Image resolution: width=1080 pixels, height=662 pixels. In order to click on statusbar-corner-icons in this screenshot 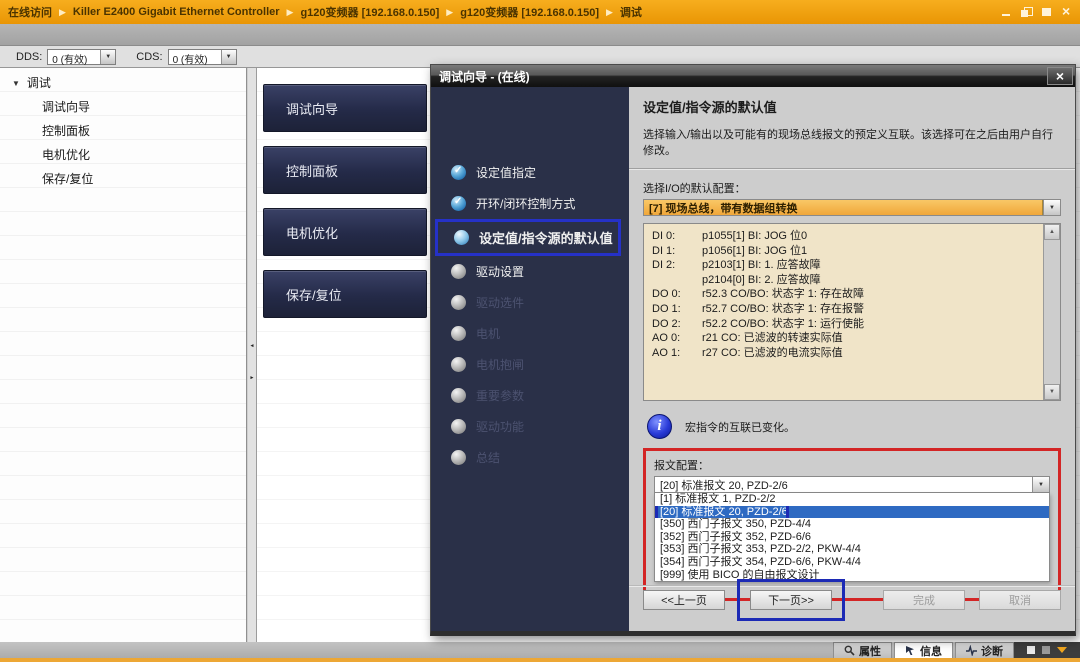, I will do `click(1047, 650)`.